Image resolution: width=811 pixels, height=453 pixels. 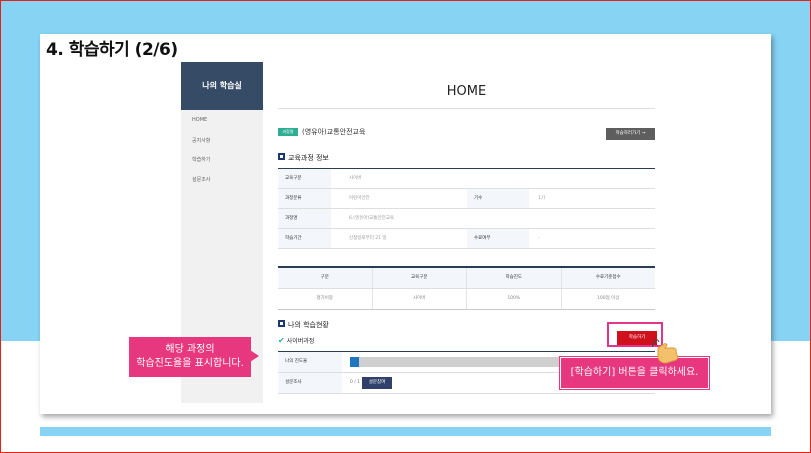 I want to click on info-section-title: 교육과정 정보, so click(x=308, y=158).